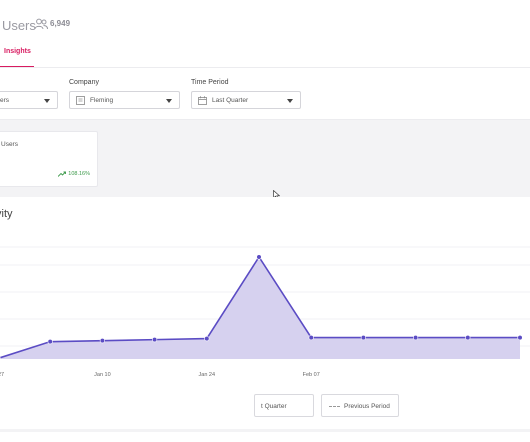 Image resolution: width=530 pixels, height=442 pixels. Describe the element at coordinates (6, 214) in the screenshot. I see `chart-title: vity` at that location.